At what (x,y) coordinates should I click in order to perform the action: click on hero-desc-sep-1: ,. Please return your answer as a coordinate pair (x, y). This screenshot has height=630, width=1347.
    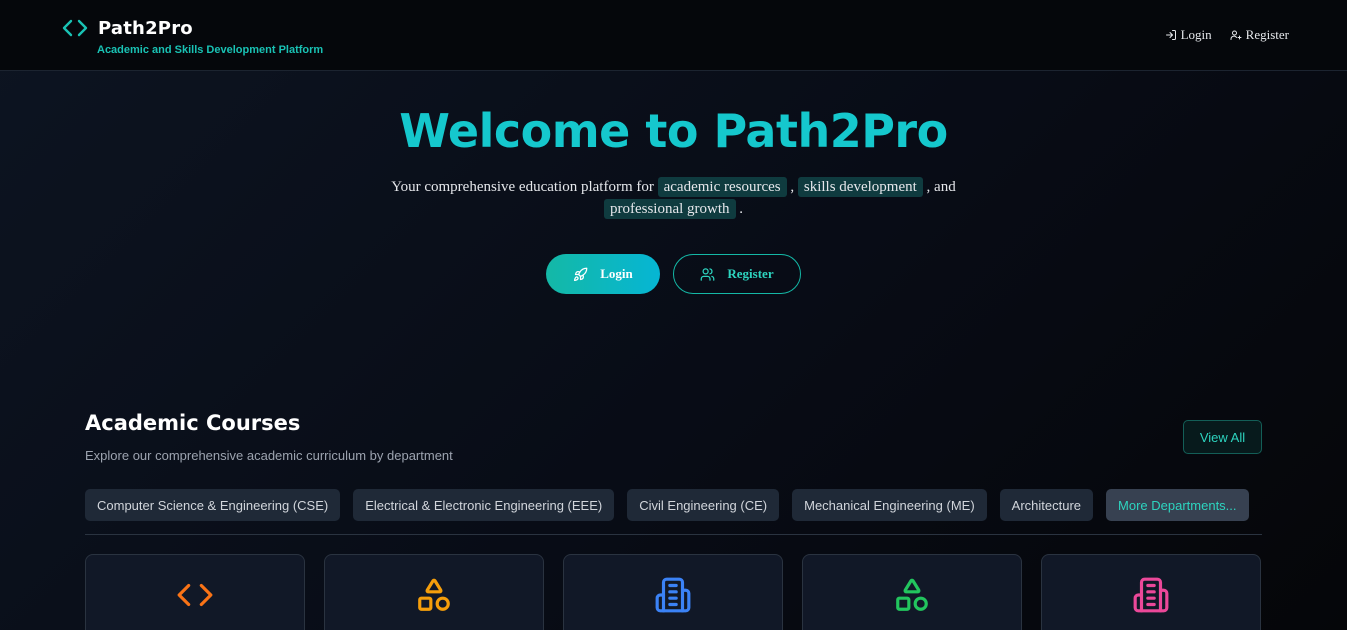
    Looking at the image, I should click on (792, 187).